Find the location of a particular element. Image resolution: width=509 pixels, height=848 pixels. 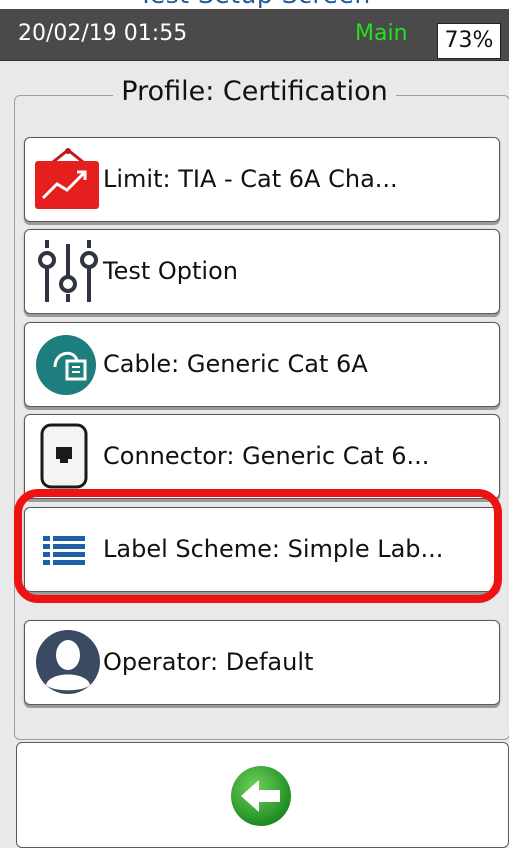

cable-icon is located at coordinates (68, 364).